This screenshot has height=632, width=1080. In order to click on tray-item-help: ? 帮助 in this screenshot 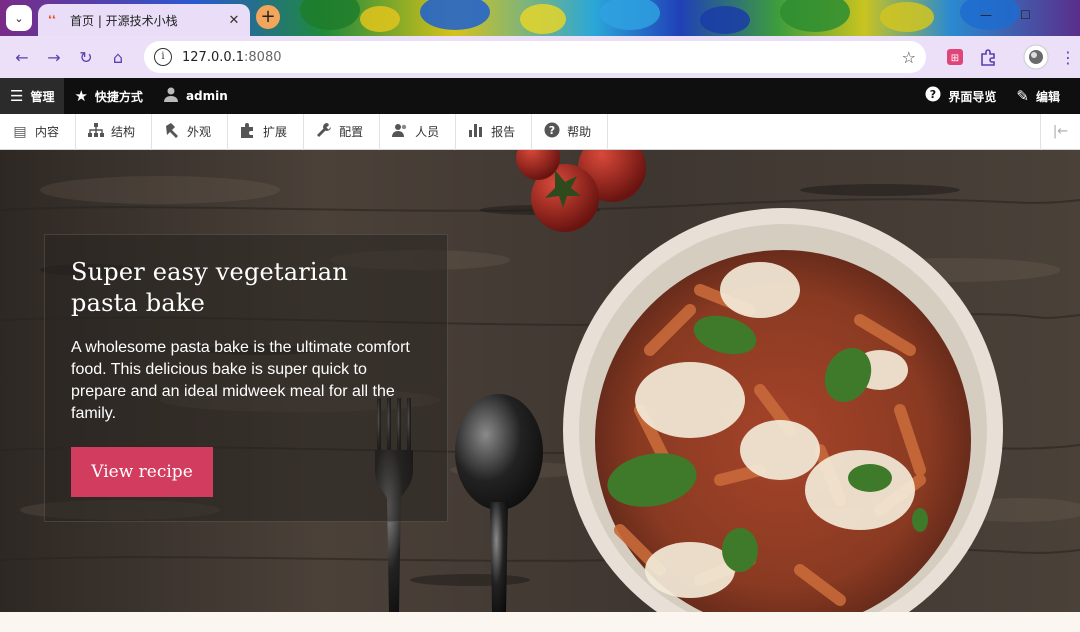, I will do `click(570, 131)`.